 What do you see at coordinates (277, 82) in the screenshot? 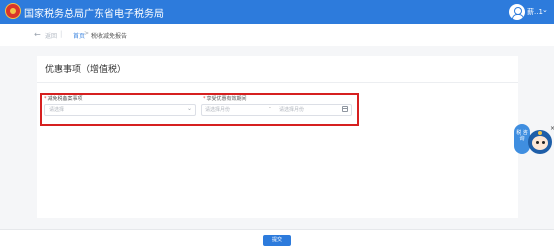
I see `title-divider` at bounding box center [277, 82].